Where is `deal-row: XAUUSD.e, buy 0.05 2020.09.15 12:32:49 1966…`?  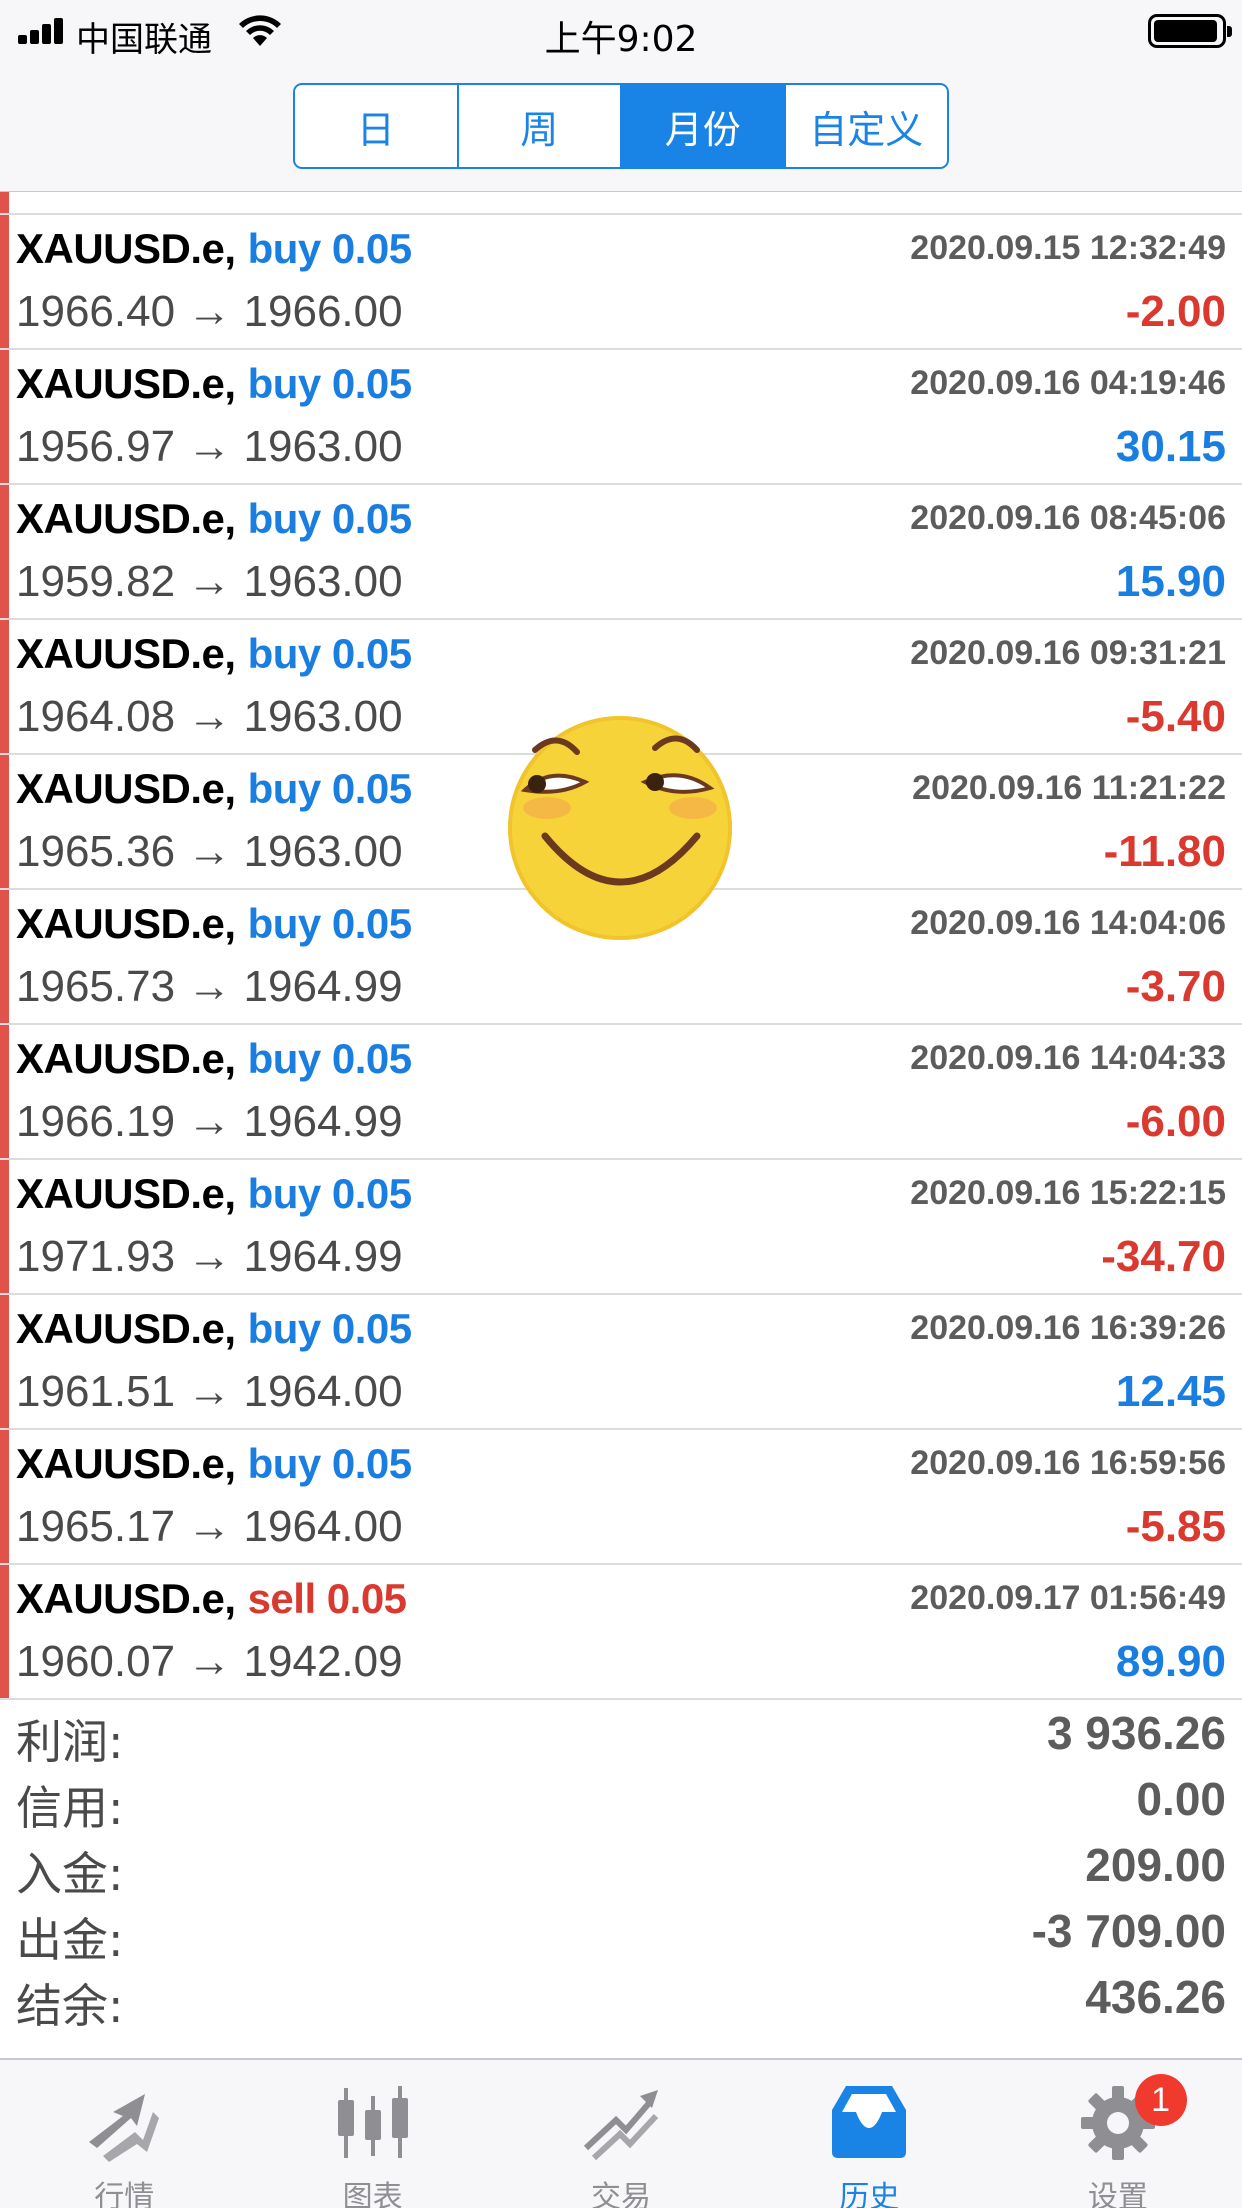
deal-row: XAUUSD.e, buy 0.05 2020.09.15 12:32:49 1966… is located at coordinates (621, 282).